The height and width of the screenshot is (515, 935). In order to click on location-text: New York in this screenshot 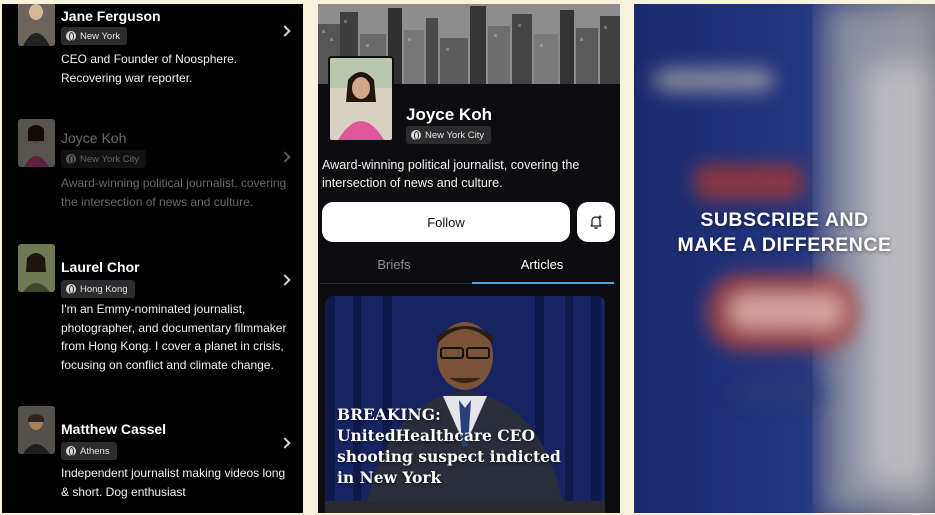, I will do `click(100, 36)`.